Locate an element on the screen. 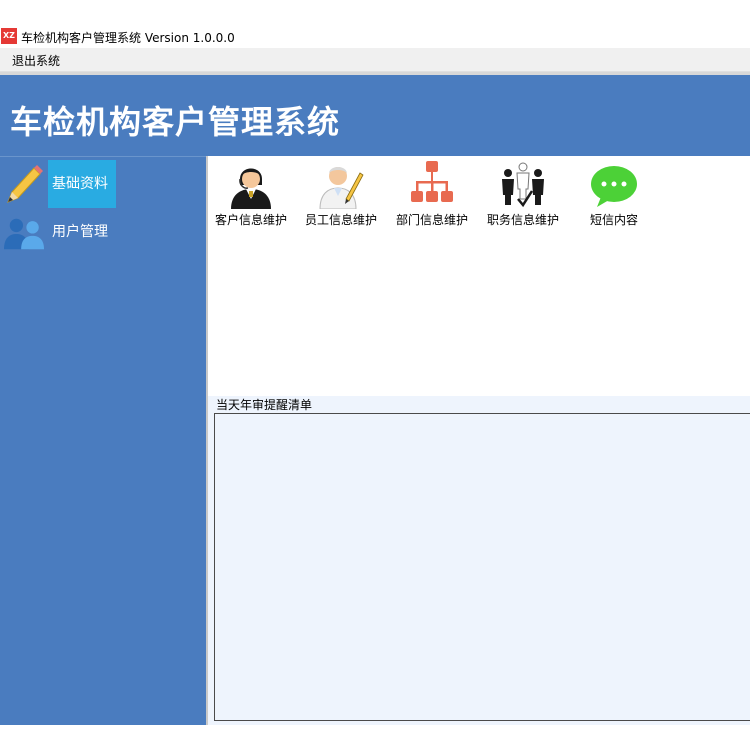 The height and width of the screenshot is (750, 750). banner-title: 车检机构客户管理系统 is located at coordinates (175, 122).